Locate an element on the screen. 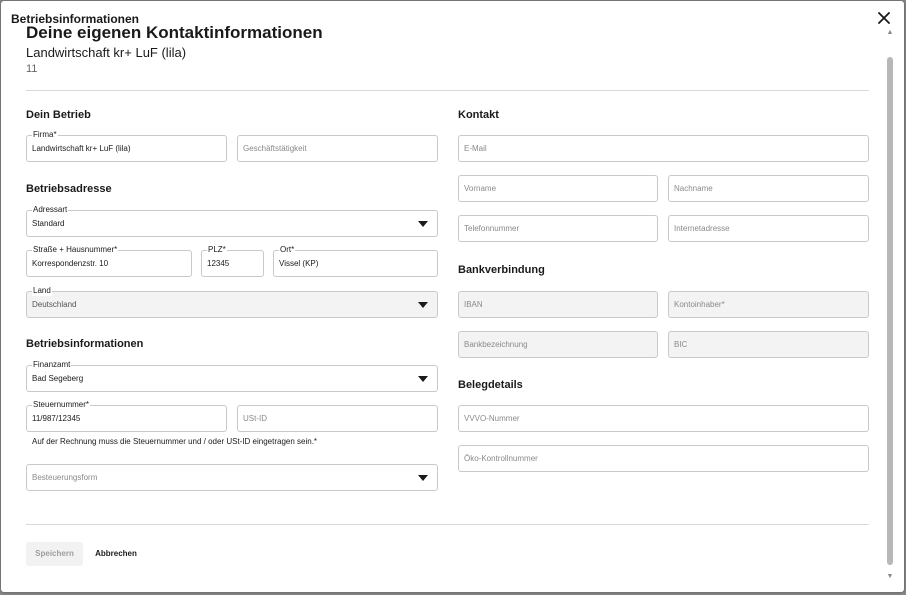  page-title: Deine eigenen Kontaktinformationen is located at coordinates (174, 32).